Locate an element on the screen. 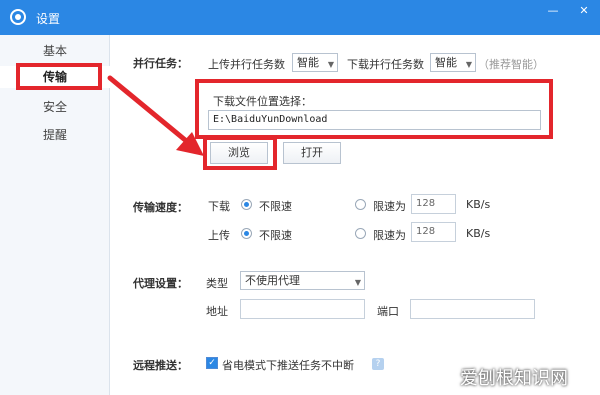 The height and width of the screenshot is (395, 600). upload-unlimited-radio is located at coordinates (246, 233).